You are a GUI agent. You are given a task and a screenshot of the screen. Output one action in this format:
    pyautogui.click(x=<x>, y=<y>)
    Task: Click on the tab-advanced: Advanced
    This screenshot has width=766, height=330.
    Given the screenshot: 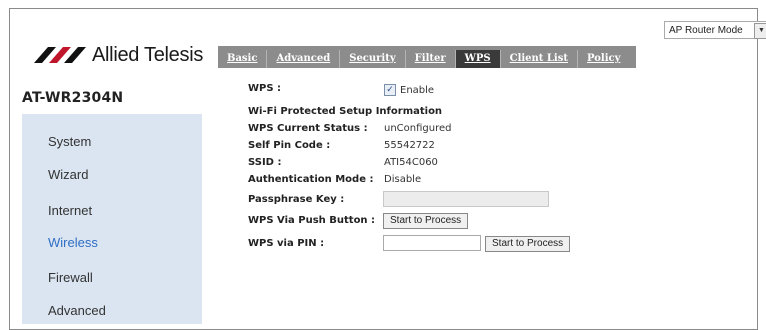 What is the action you would take?
    pyautogui.click(x=304, y=59)
    